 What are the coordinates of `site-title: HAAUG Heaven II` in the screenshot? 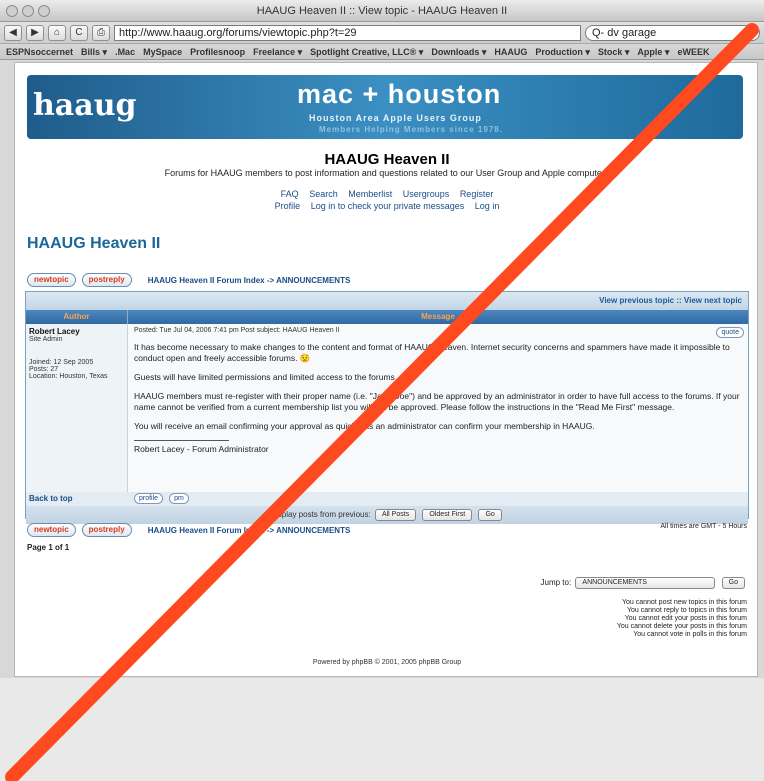 It's located at (387, 159).